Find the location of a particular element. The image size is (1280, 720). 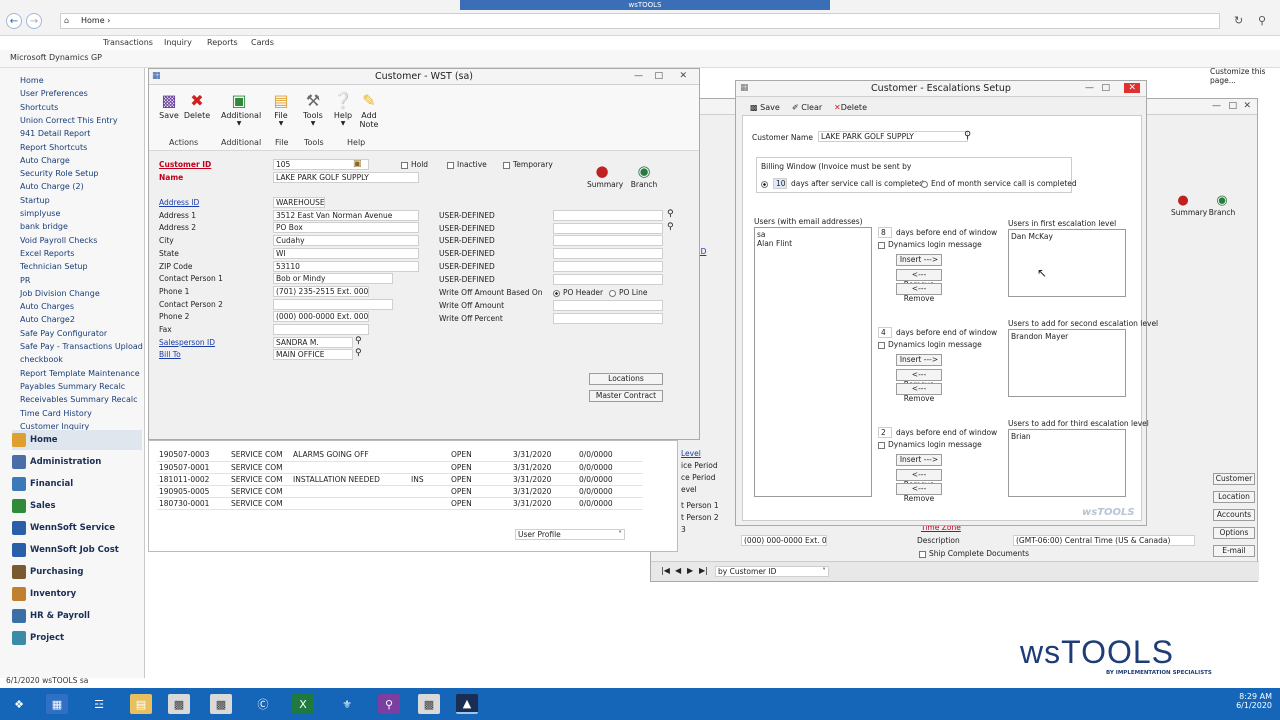

file-button: ▤ File ▼ is located at coordinates (281, 109).